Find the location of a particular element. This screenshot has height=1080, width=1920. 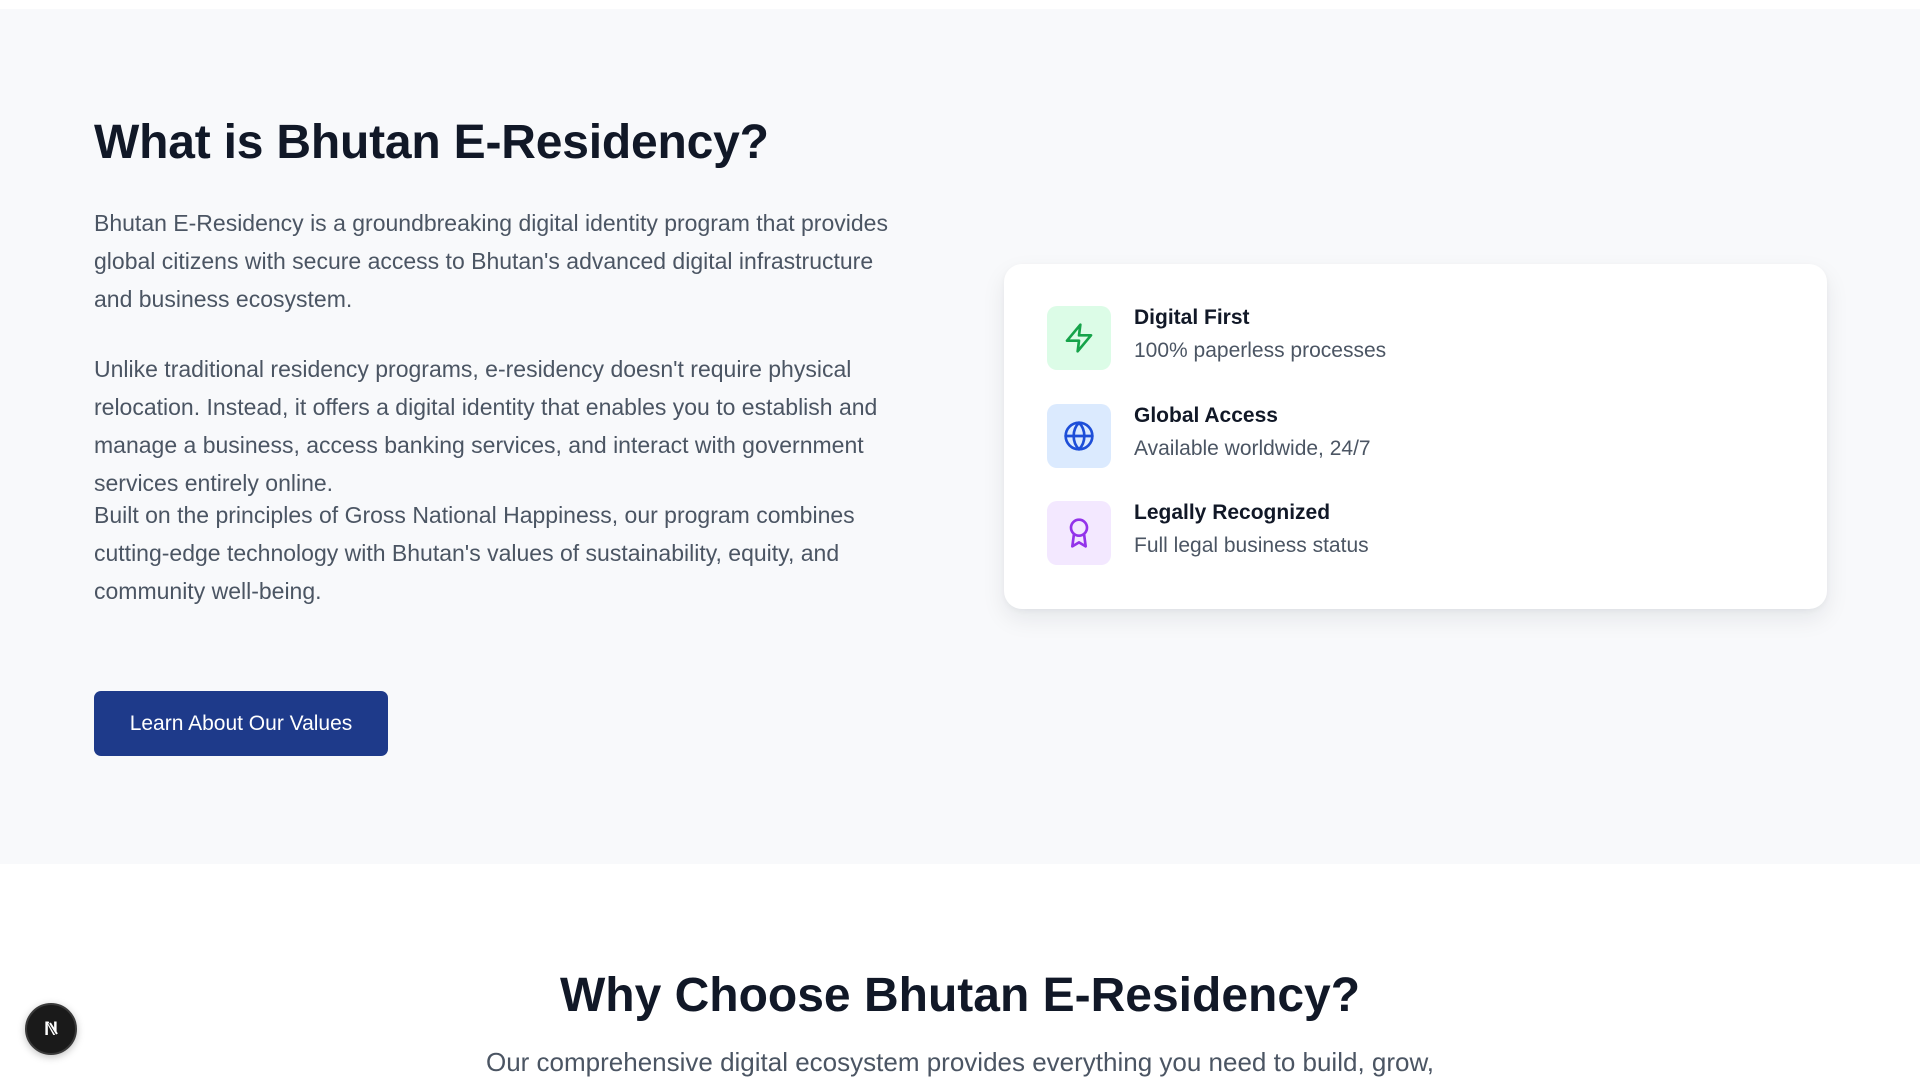

feature-description: 100% paperless processes is located at coordinates (1260, 350).